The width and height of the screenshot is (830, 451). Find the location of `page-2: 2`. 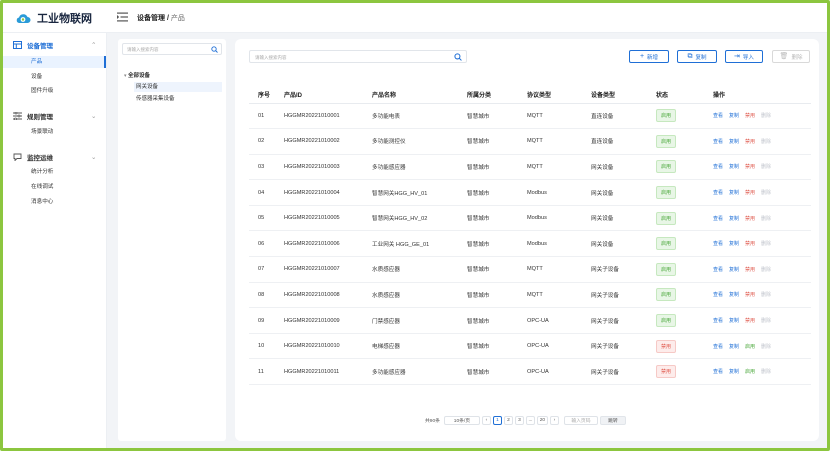

page-2: 2 is located at coordinates (508, 420).